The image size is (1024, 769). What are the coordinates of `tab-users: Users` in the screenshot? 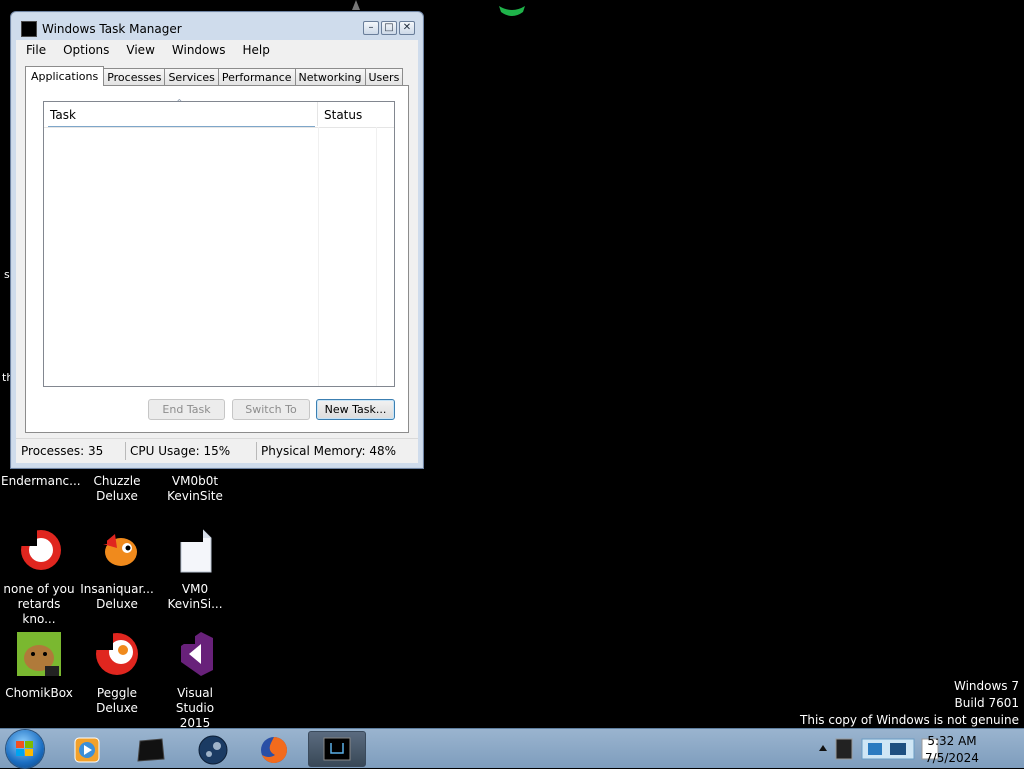 It's located at (384, 77).